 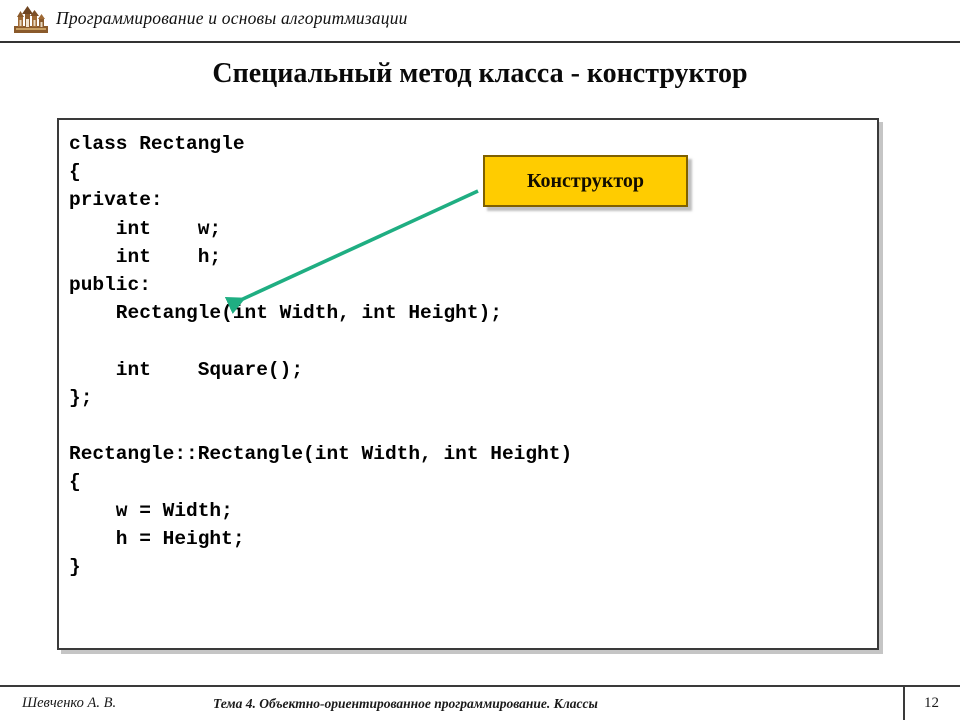 What do you see at coordinates (31, 20) in the screenshot?
I see `university-emblem-icon` at bounding box center [31, 20].